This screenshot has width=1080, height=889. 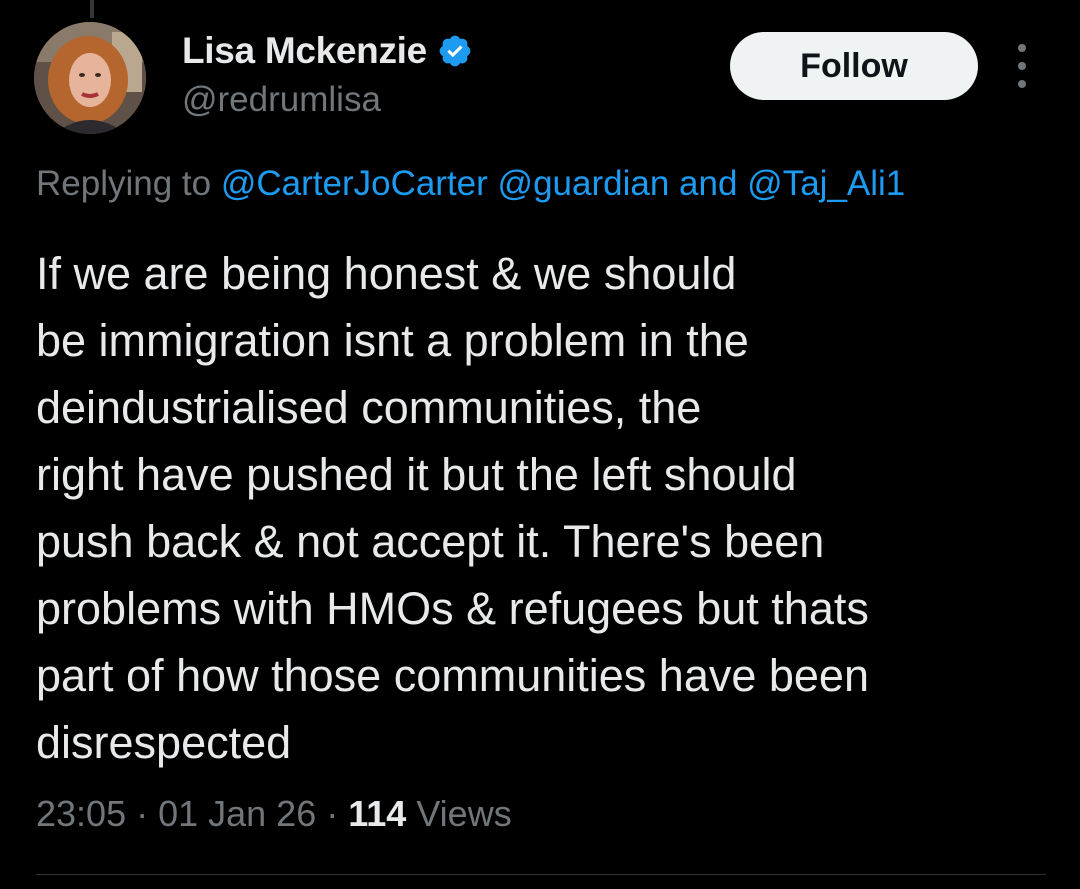 I want to click on tweet-meta: 23:05 · 01 Jan 26 · 114 Views, so click(x=274, y=814).